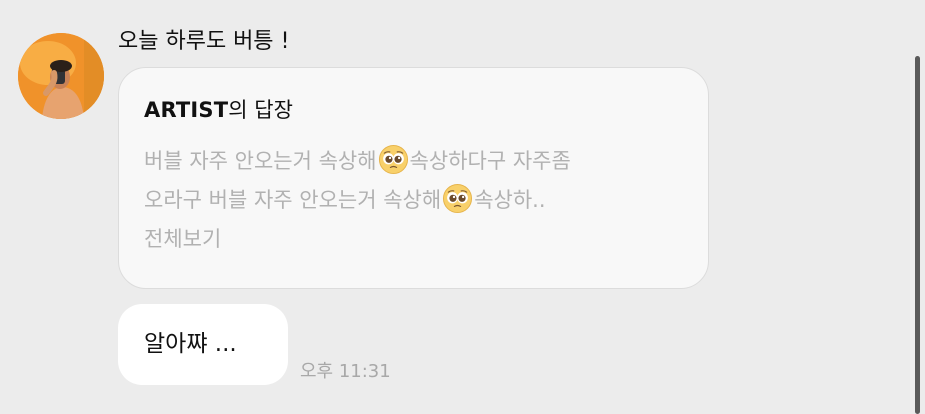 This screenshot has height=414, width=925. I want to click on avatar-photo, so click(61, 76).